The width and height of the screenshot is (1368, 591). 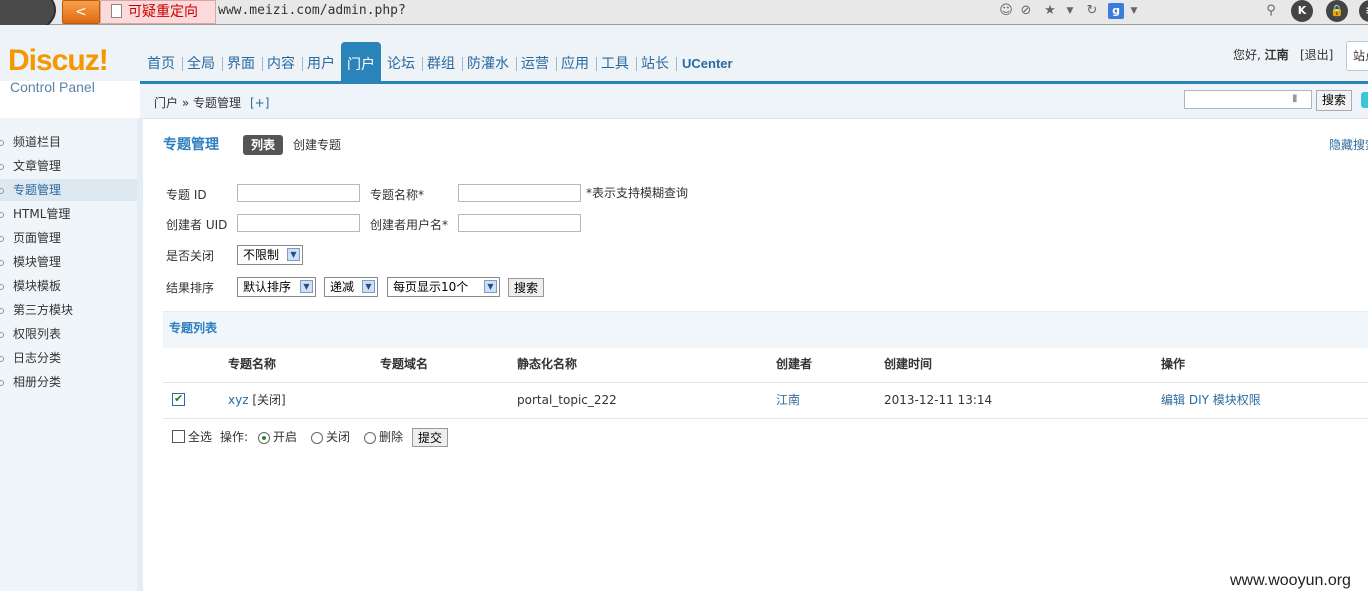 What do you see at coordinates (1006, 11) in the screenshot?
I see `extension-icon: ☺` at bounding box center [1006, 11].